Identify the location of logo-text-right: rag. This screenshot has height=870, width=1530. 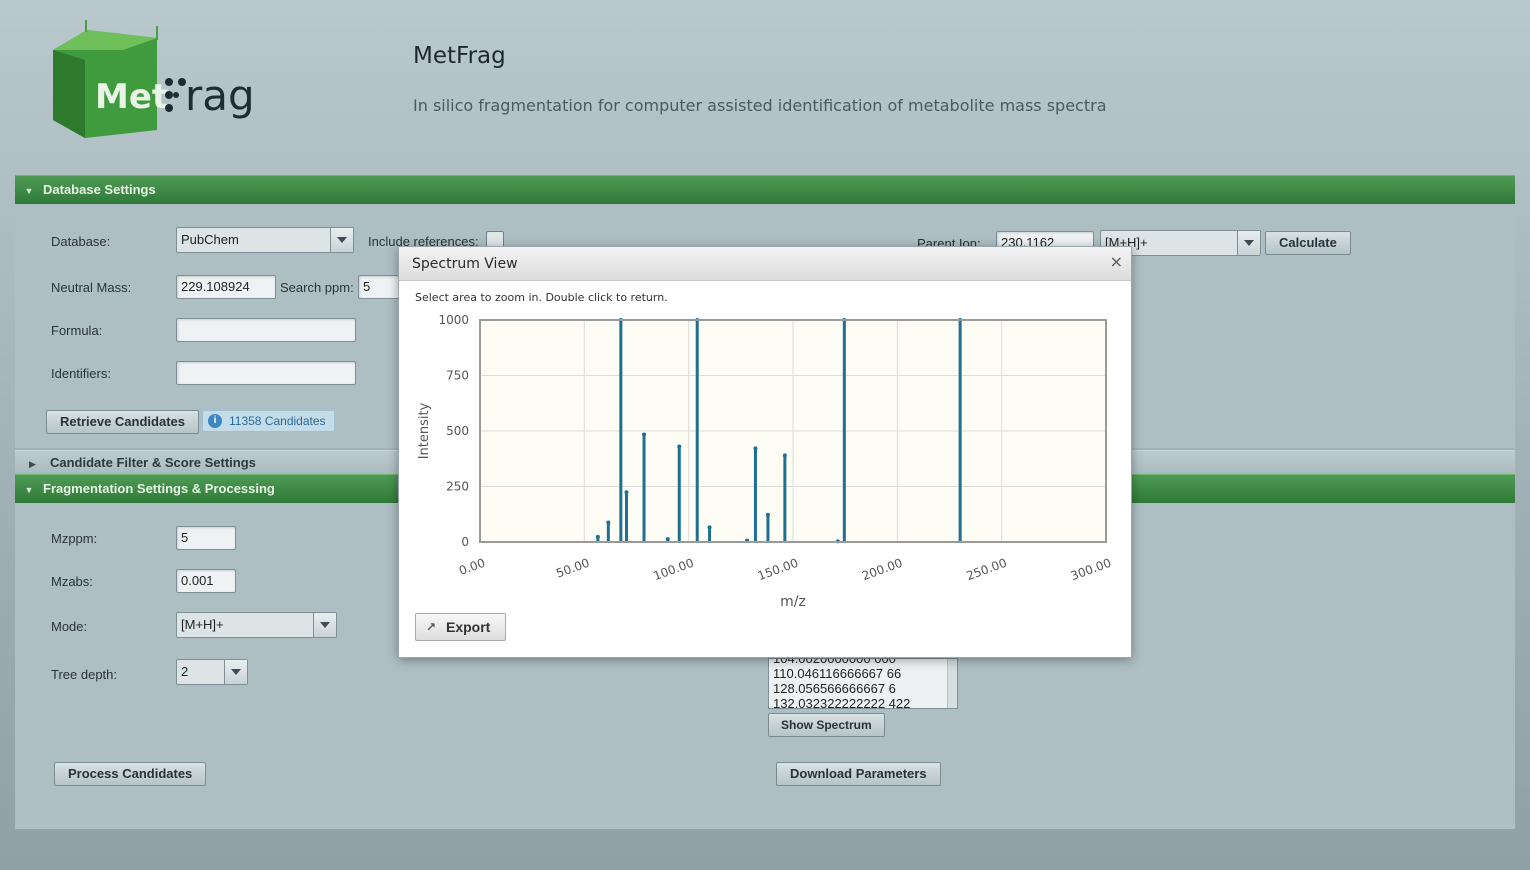
(220, 95).